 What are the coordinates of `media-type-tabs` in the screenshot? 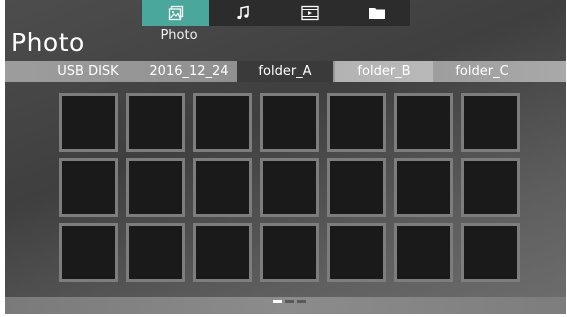 It's located at (276, 13).